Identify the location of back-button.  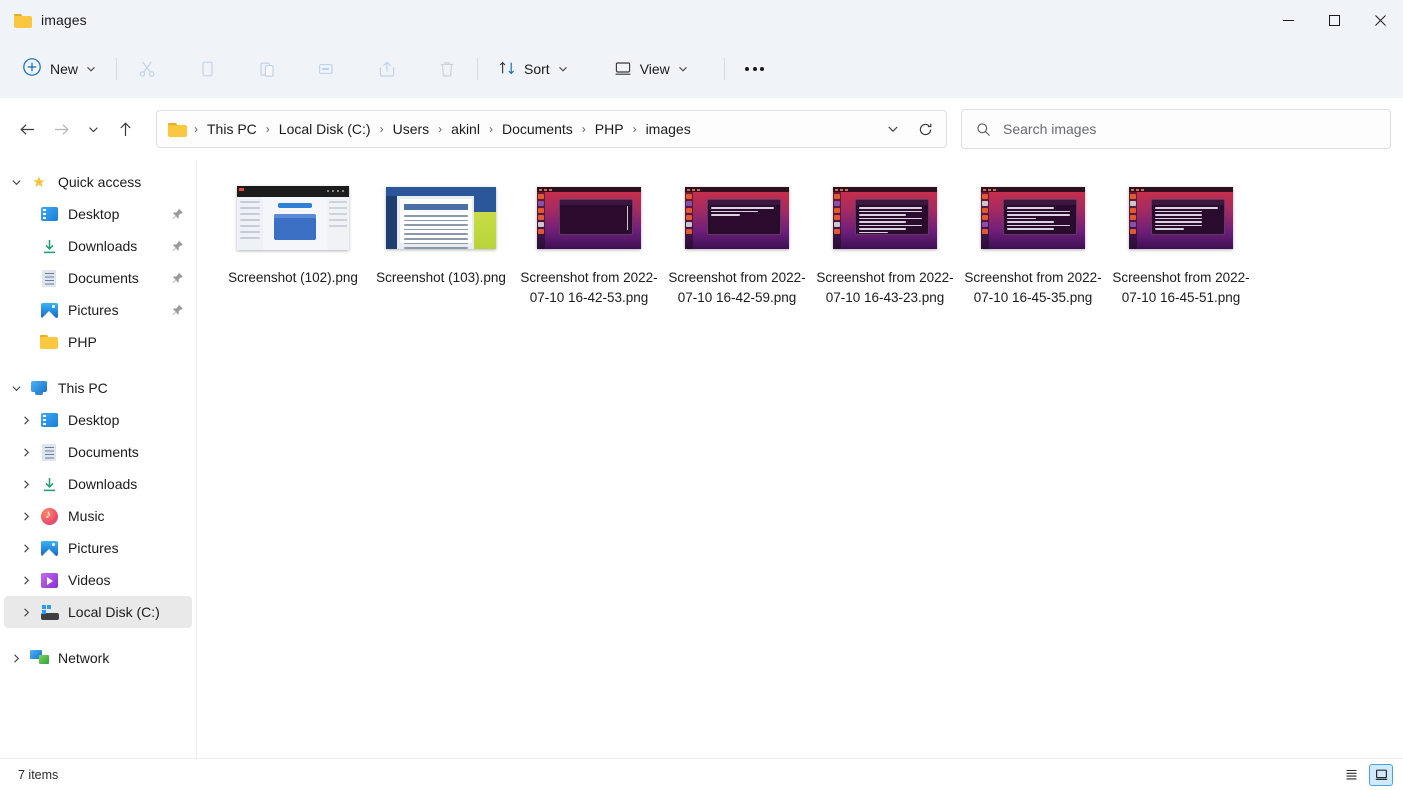
(27, 129).